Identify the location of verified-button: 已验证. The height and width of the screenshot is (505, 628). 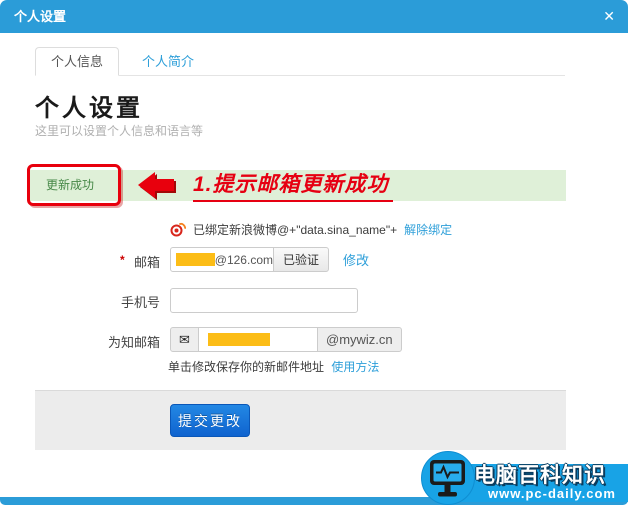
(301, 259).